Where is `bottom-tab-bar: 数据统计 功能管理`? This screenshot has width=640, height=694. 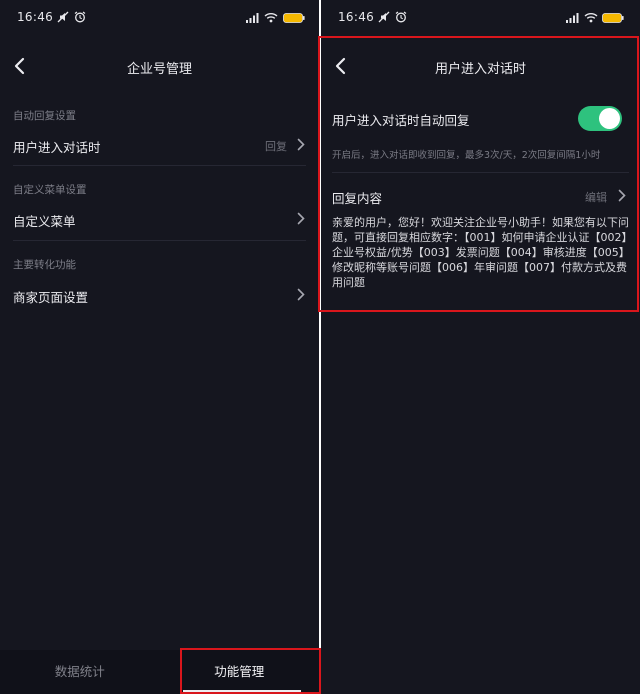
bottom-tab-bar: 数据统计 功能管理 is located at coordinates (159, 672).